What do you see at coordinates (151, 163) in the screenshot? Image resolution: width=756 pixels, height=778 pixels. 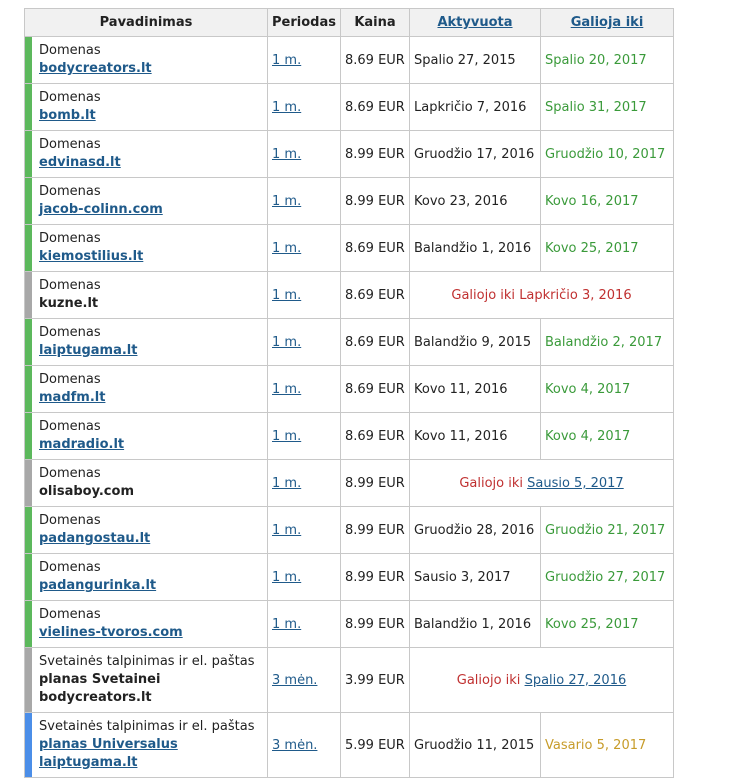 I see `domain-link: edvinasd.lt` at bounding box center [151, 163].